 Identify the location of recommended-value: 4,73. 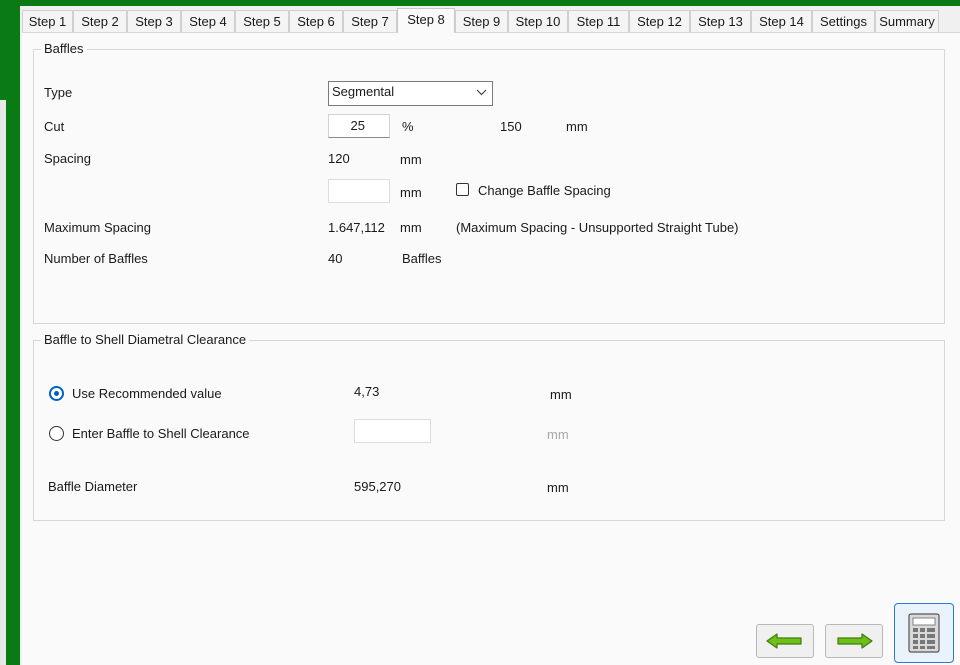
(367, 391).